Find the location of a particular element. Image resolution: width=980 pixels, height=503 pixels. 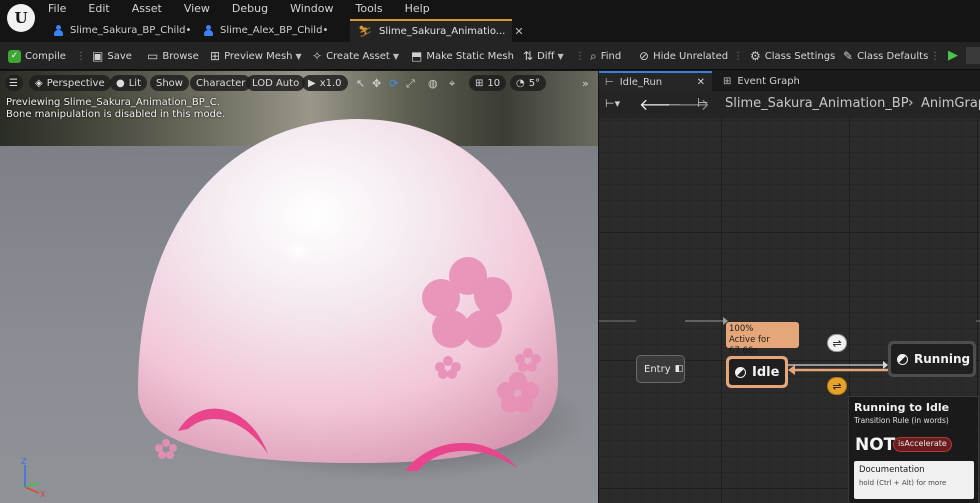

transition-running-to-idle-icon: ⇌ is located at coordinates (837, 386).